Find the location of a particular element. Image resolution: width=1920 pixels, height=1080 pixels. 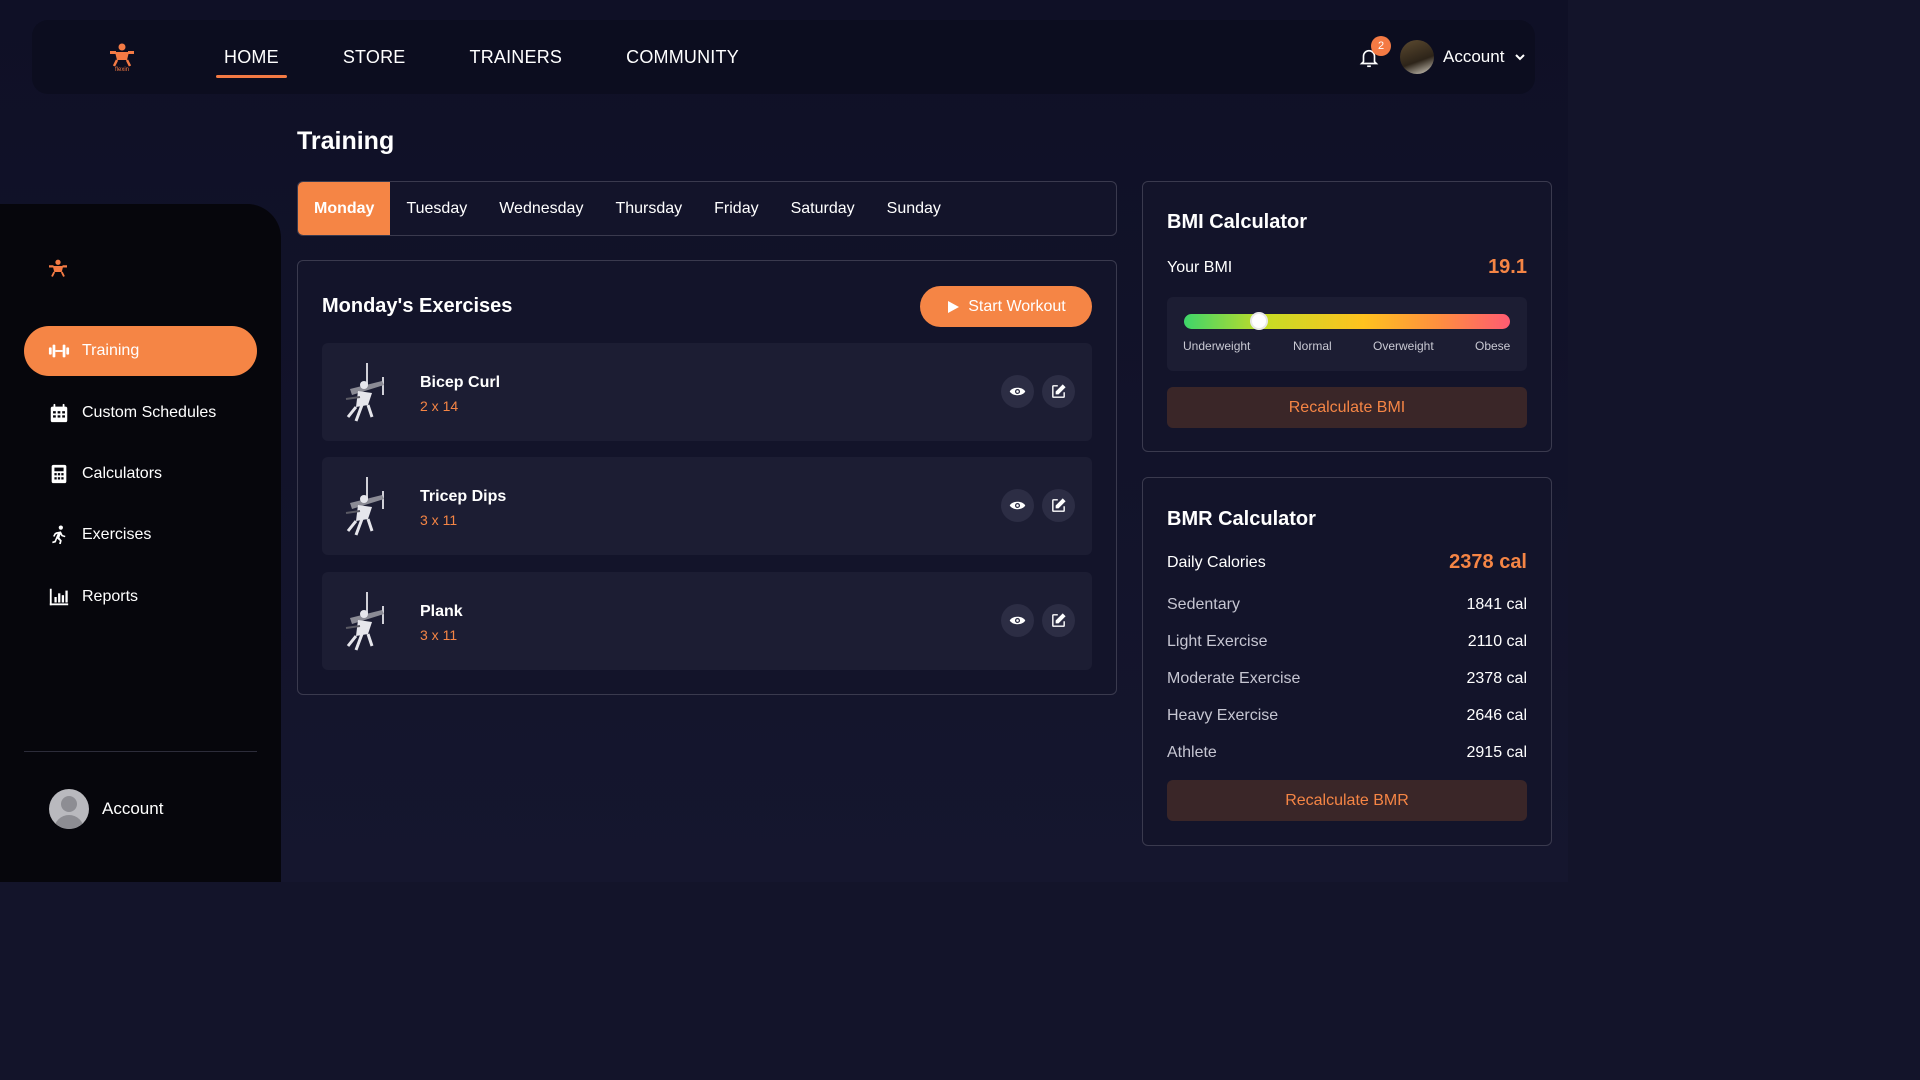

daily-calories-value: 2378 cal is located at coordinates (1488, 562).